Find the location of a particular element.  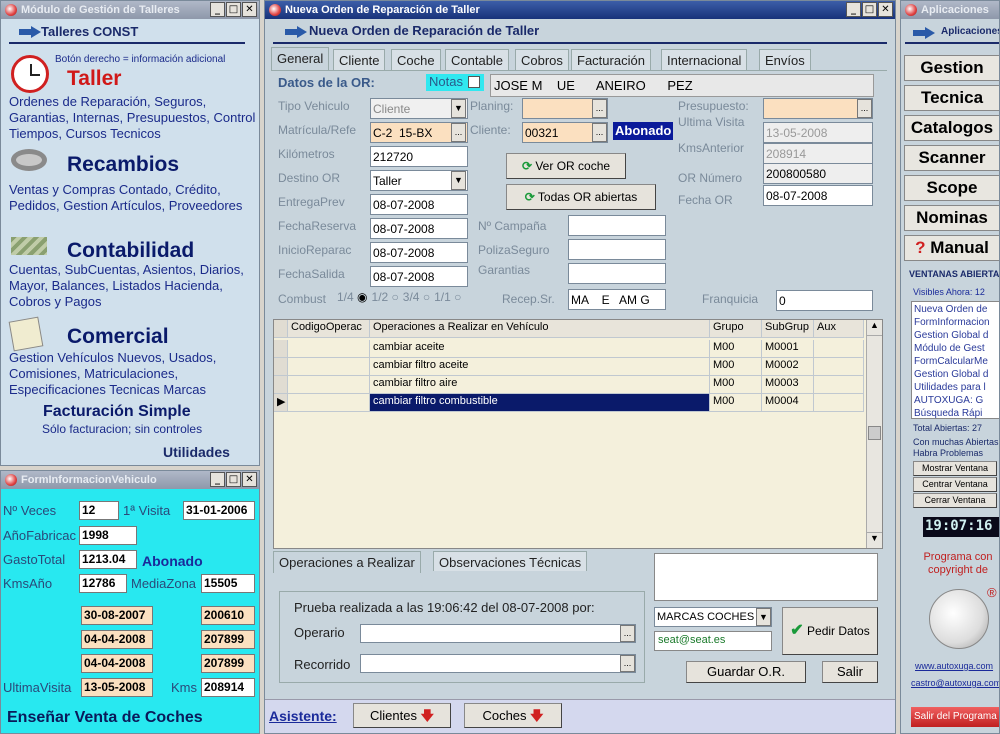

recambios-icon is located at coordinates (29, 160).